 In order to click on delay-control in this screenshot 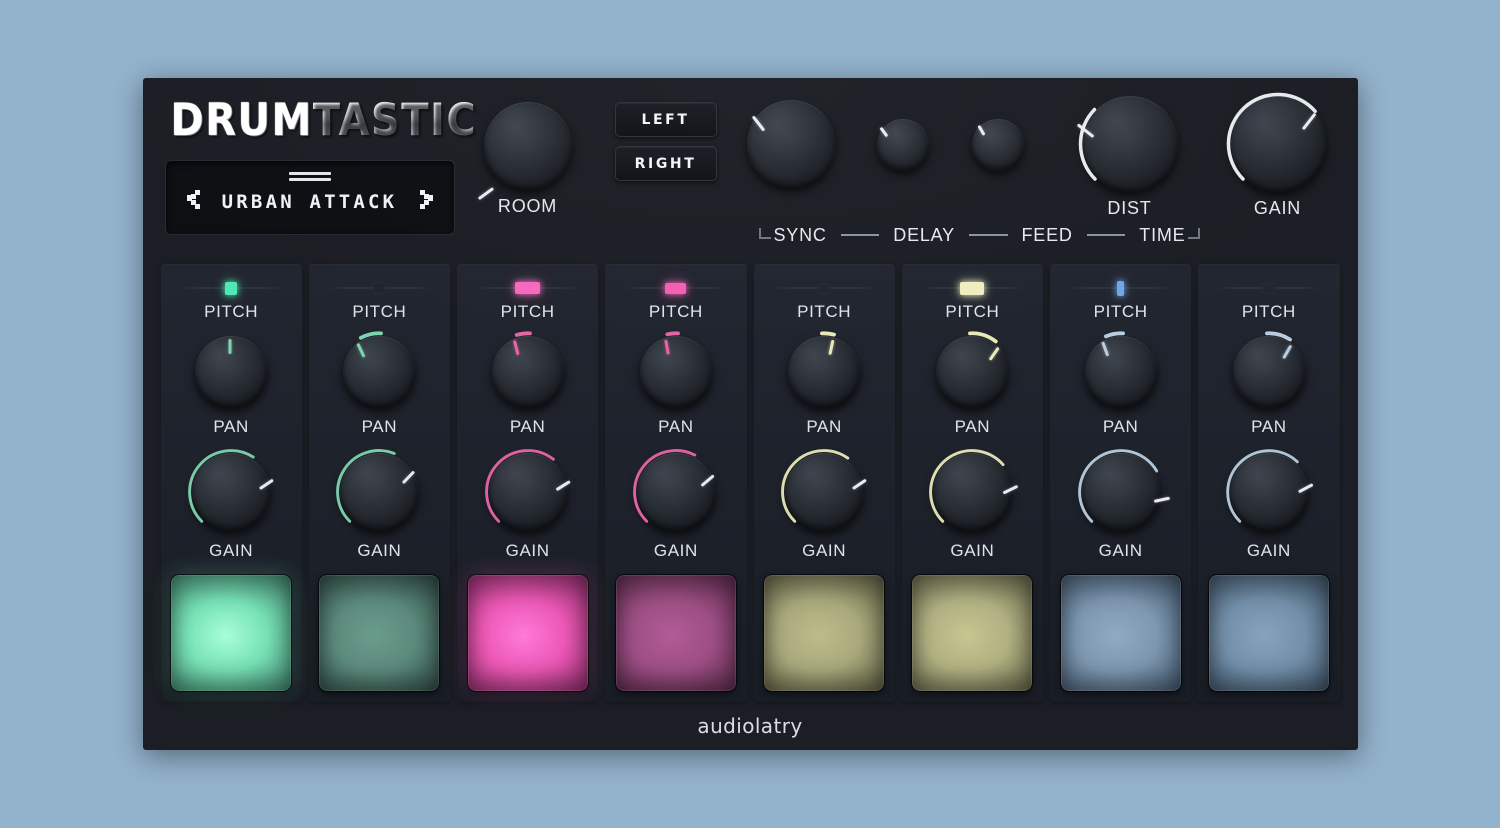, I will do `click(791, 144)`.